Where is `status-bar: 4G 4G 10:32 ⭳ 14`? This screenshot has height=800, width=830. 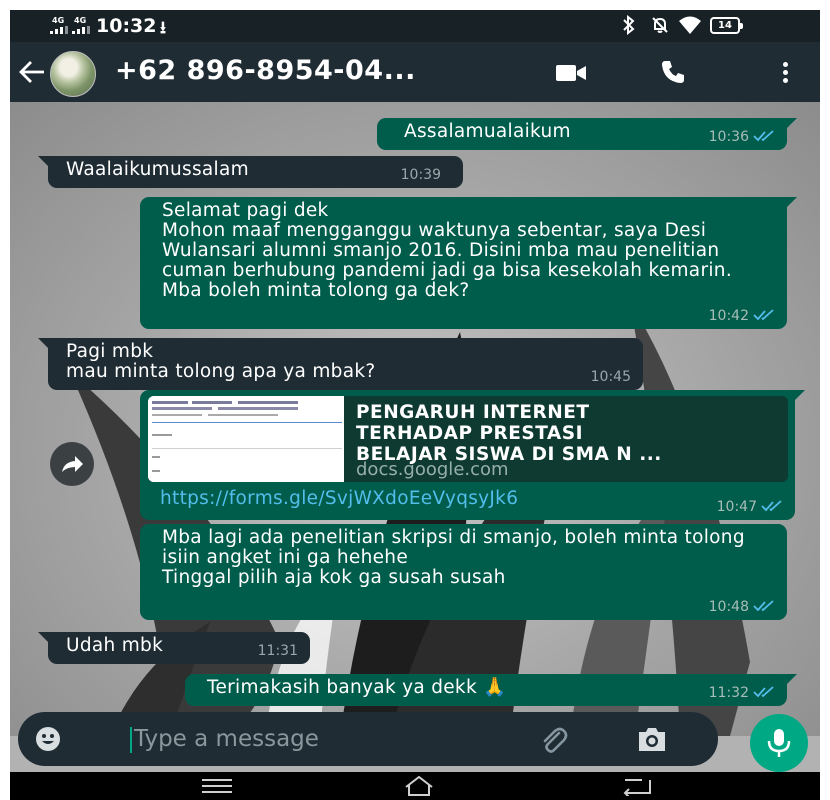
status-bar: 4G 4G 10:32 ⭳ 14 is located at coordinates (415, 26).